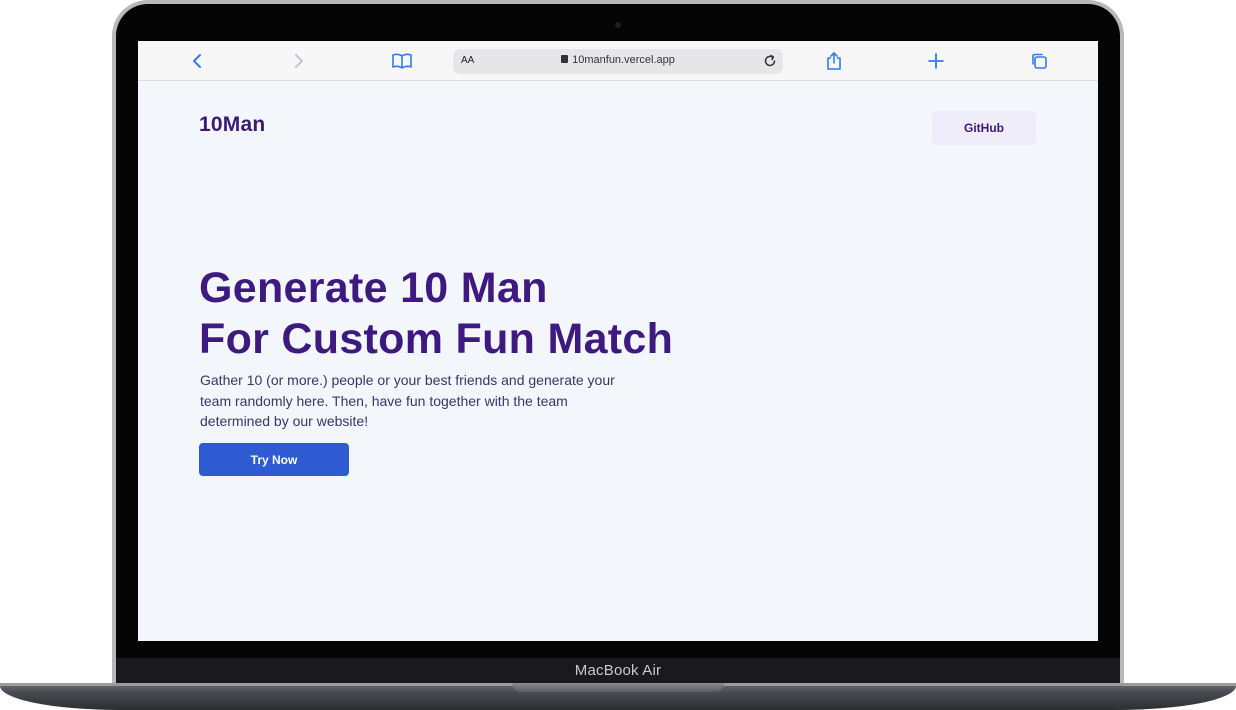 This screenshot has height=710, width=1236. I want to click on url-display: 10manfun.vercel.app, so click(618, 60).